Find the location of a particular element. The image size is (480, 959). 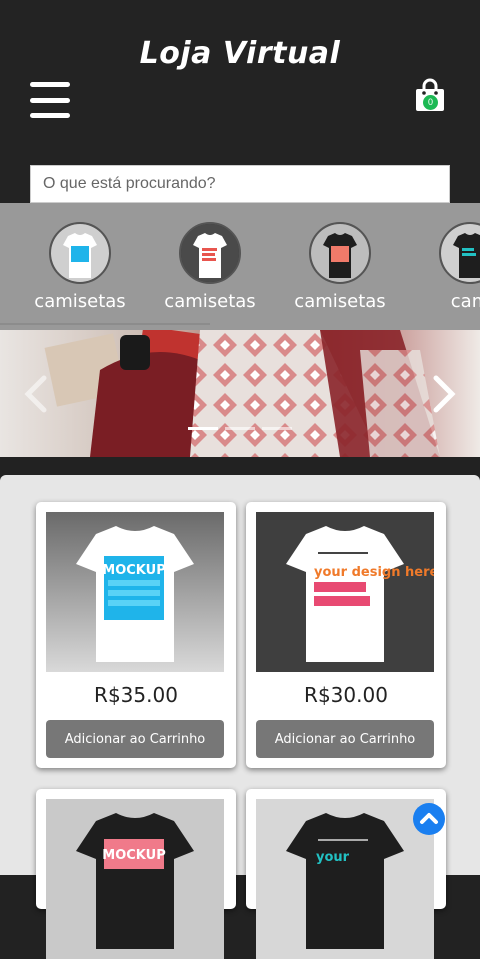

carousel-dot-active is located at coordinates (203, 428).